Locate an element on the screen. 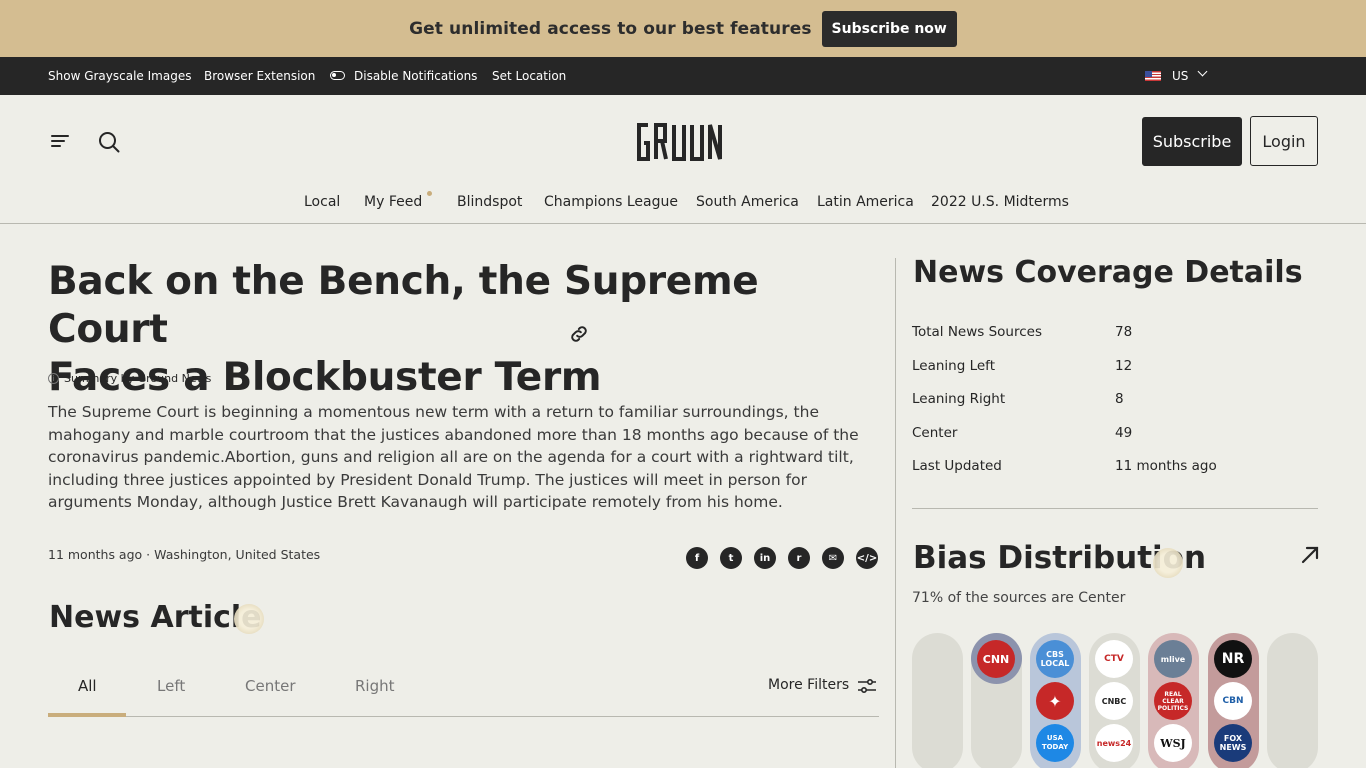 This screenshot has height=768, width=1366. disable-notifications-link: Disable Notifications is located at coordinates (415, 76).